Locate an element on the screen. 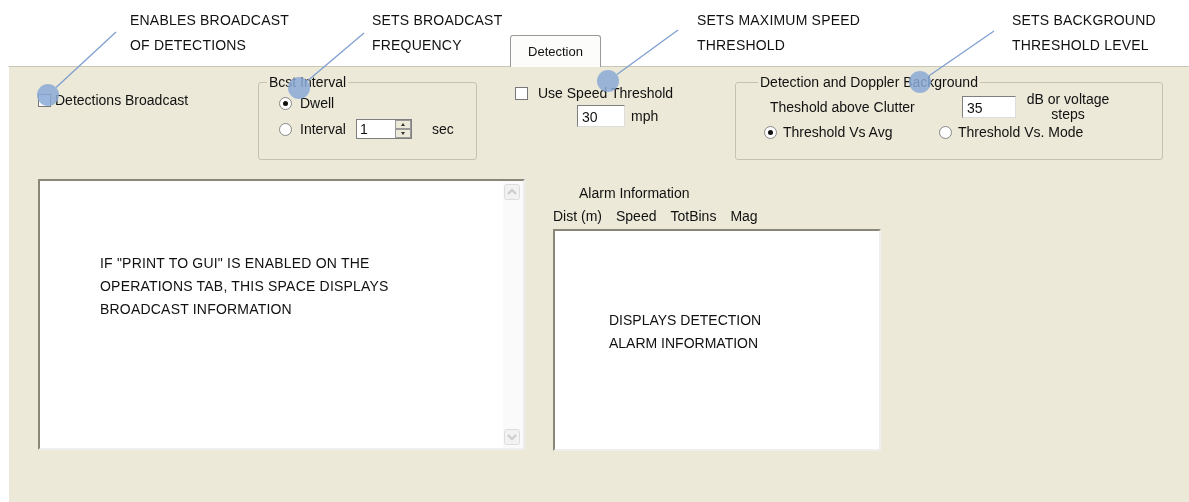 This screenshot has height=502, width=1189. radio-label: Dwell is located at coordinates (317, 103).